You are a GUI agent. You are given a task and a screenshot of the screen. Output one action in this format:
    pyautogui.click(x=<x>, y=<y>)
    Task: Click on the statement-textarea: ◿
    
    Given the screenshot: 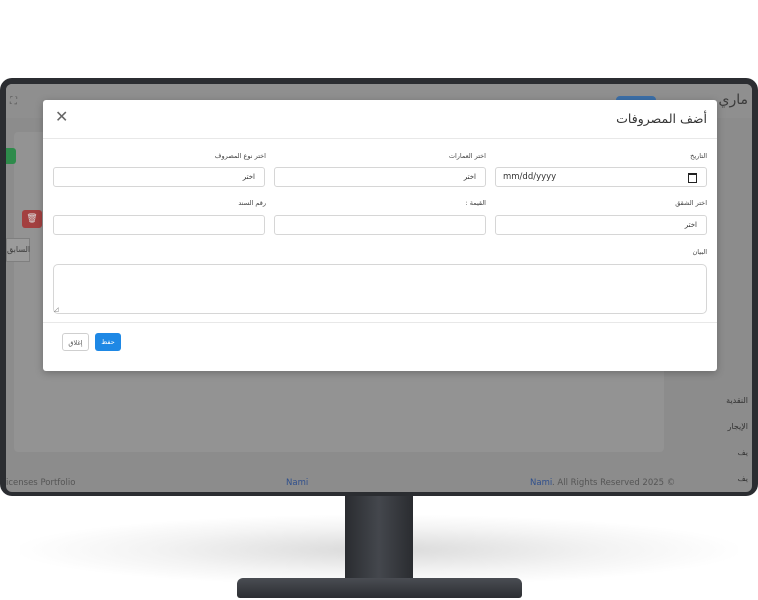 What is the action you would take?
    pyautogui.click(x=380, y=289)
    